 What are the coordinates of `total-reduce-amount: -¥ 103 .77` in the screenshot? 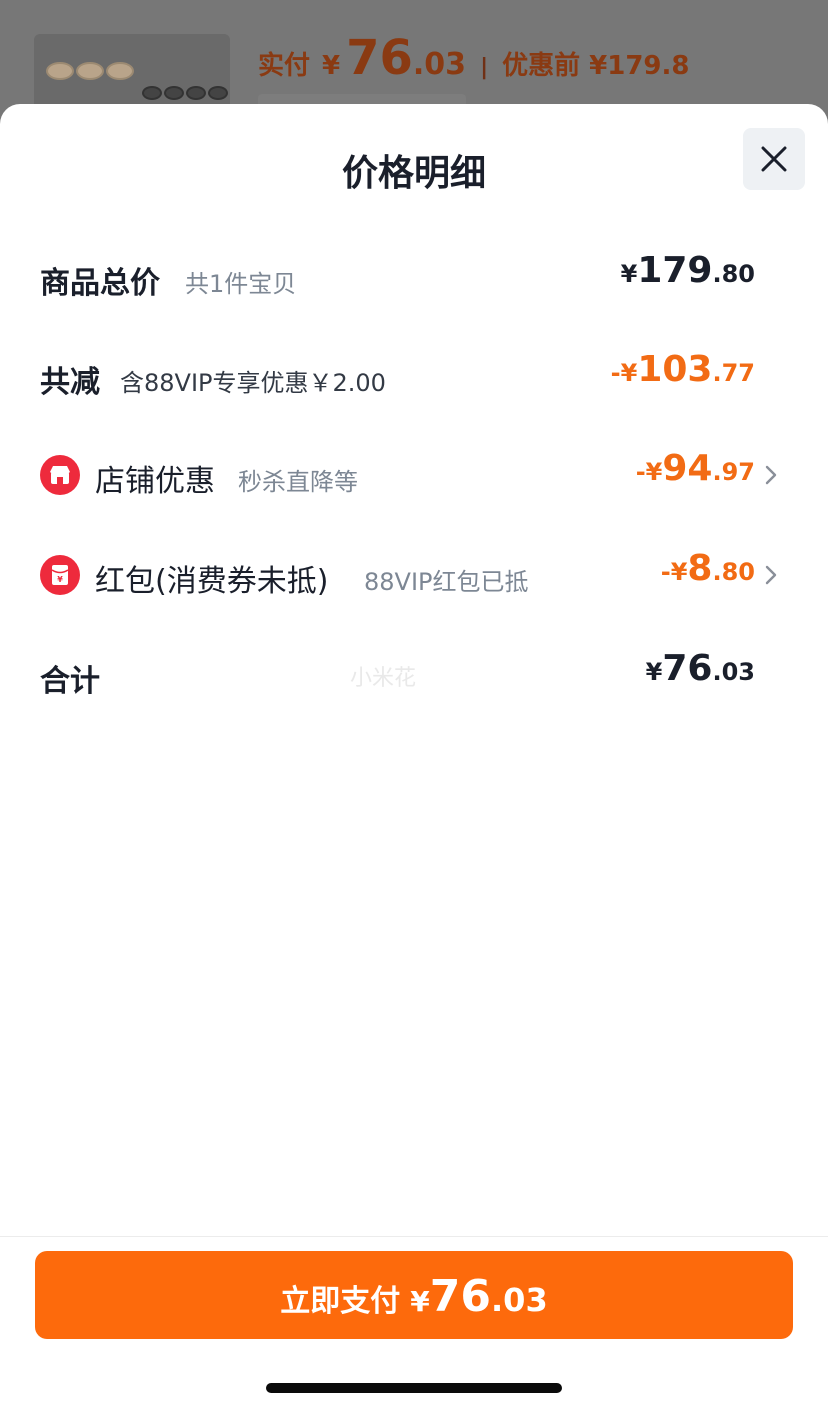 It's located at (683, 369).